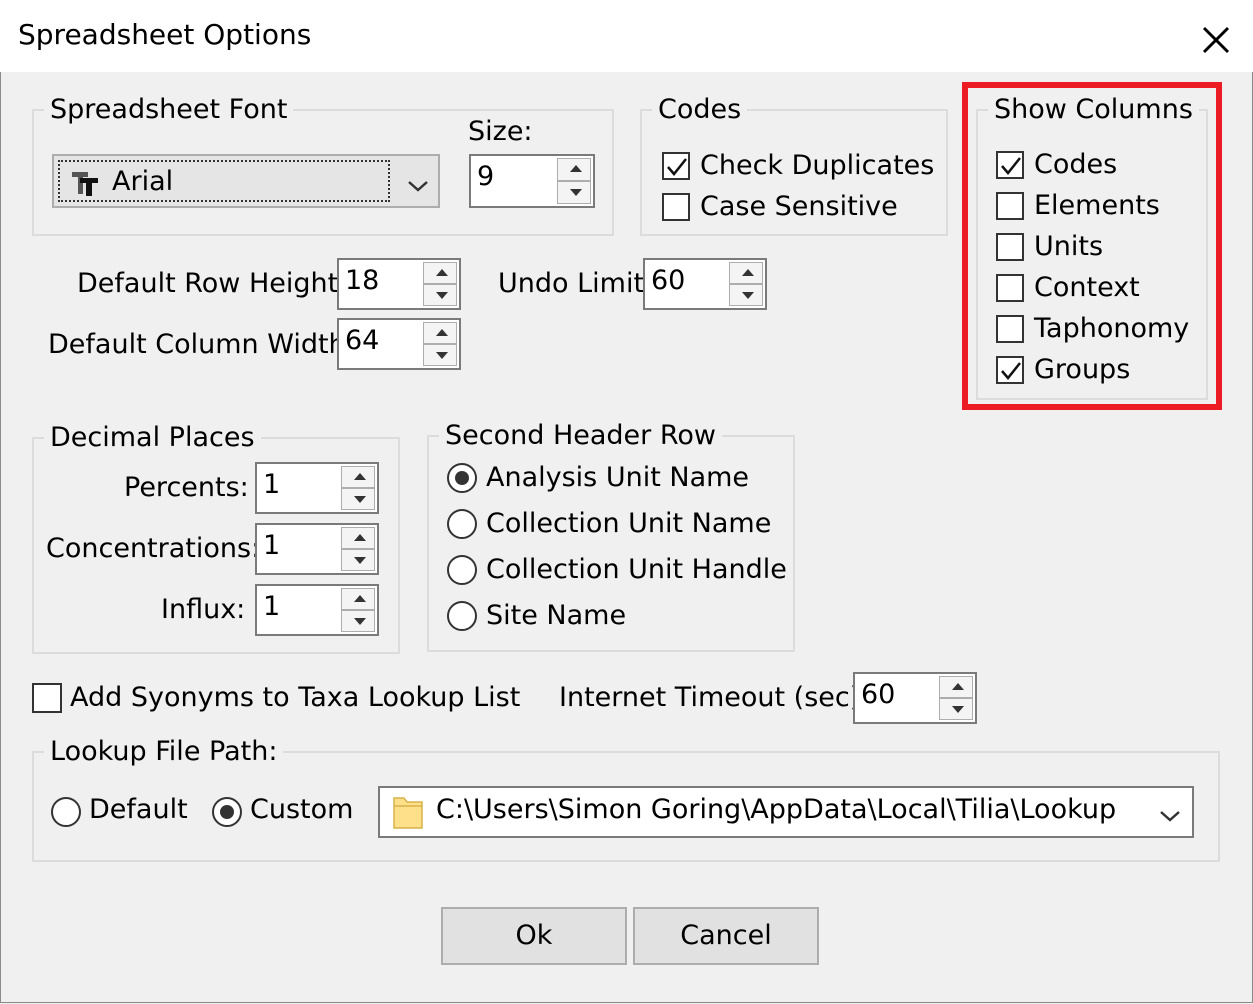 The image size is (1253, 1004). Describe the element at coordinates (676, 166) in the screenshot. I see `check-duplicates-checkbox` at that location.